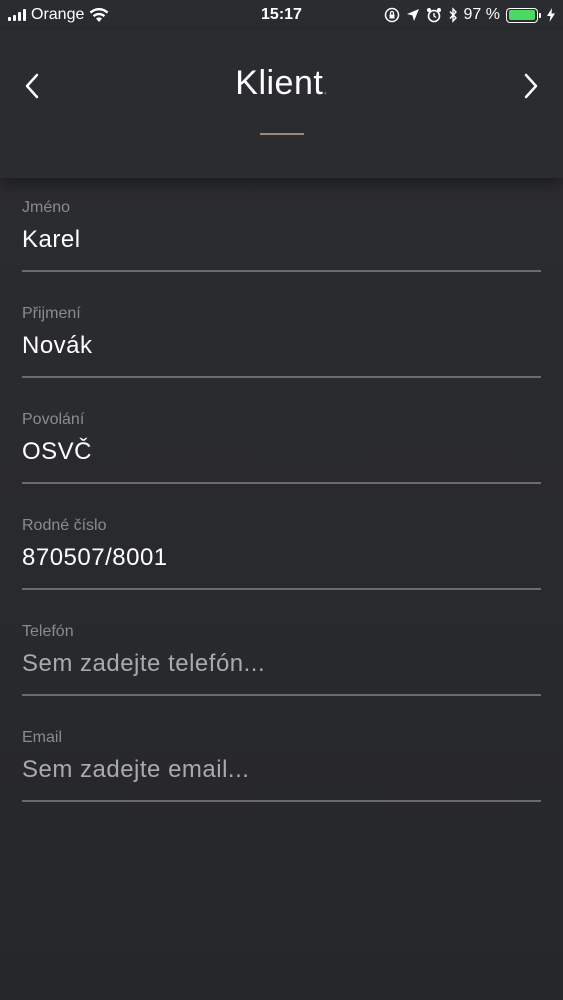  What do you see at coordinates (53, 419) in the screenshot?
I see `occupation-label: Povolání` at bounding box center [53, 419].